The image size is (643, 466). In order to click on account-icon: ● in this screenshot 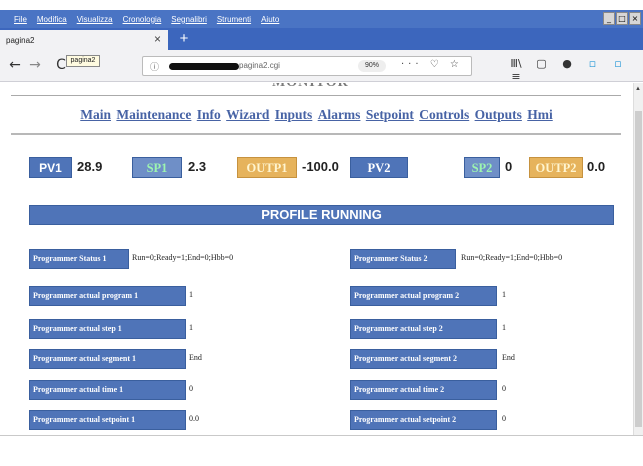, I will do `click(567, 63)`.